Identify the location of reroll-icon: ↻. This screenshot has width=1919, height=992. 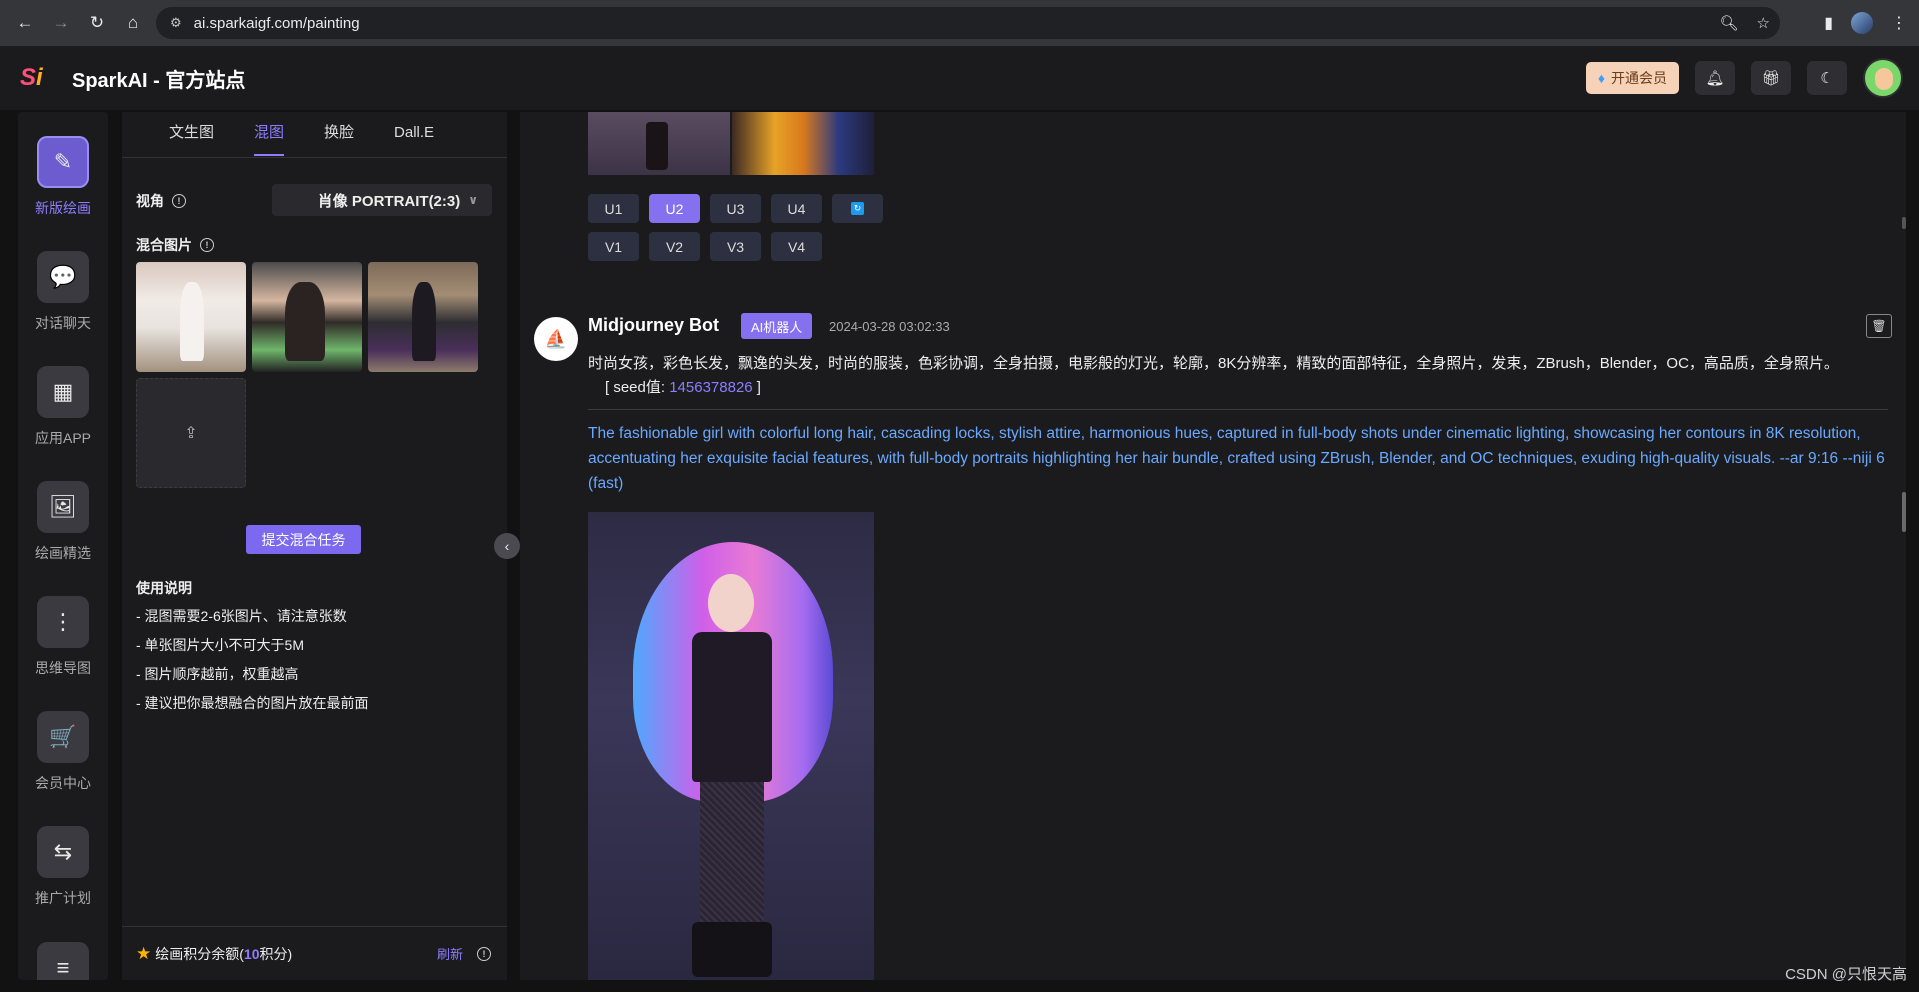
(857, 208).